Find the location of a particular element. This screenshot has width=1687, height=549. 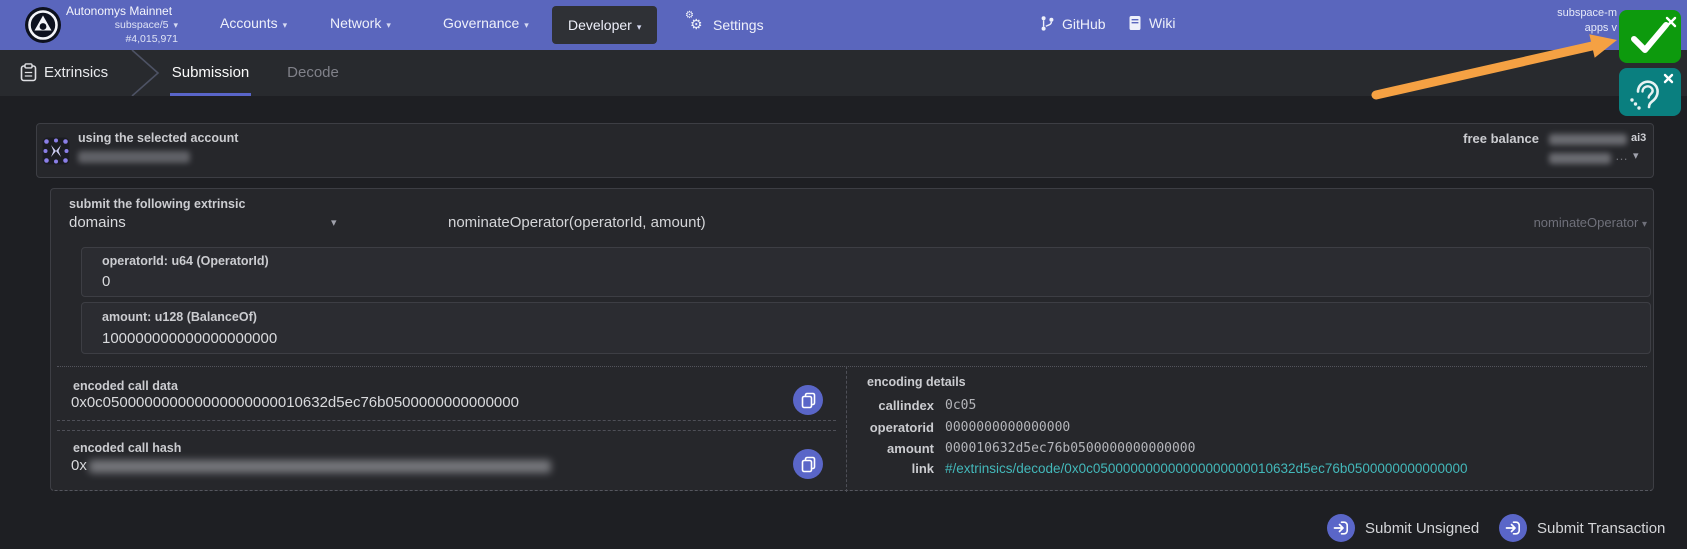

param-label: amount: u128 (BalanceOf) is located at coordinates (179, 317).